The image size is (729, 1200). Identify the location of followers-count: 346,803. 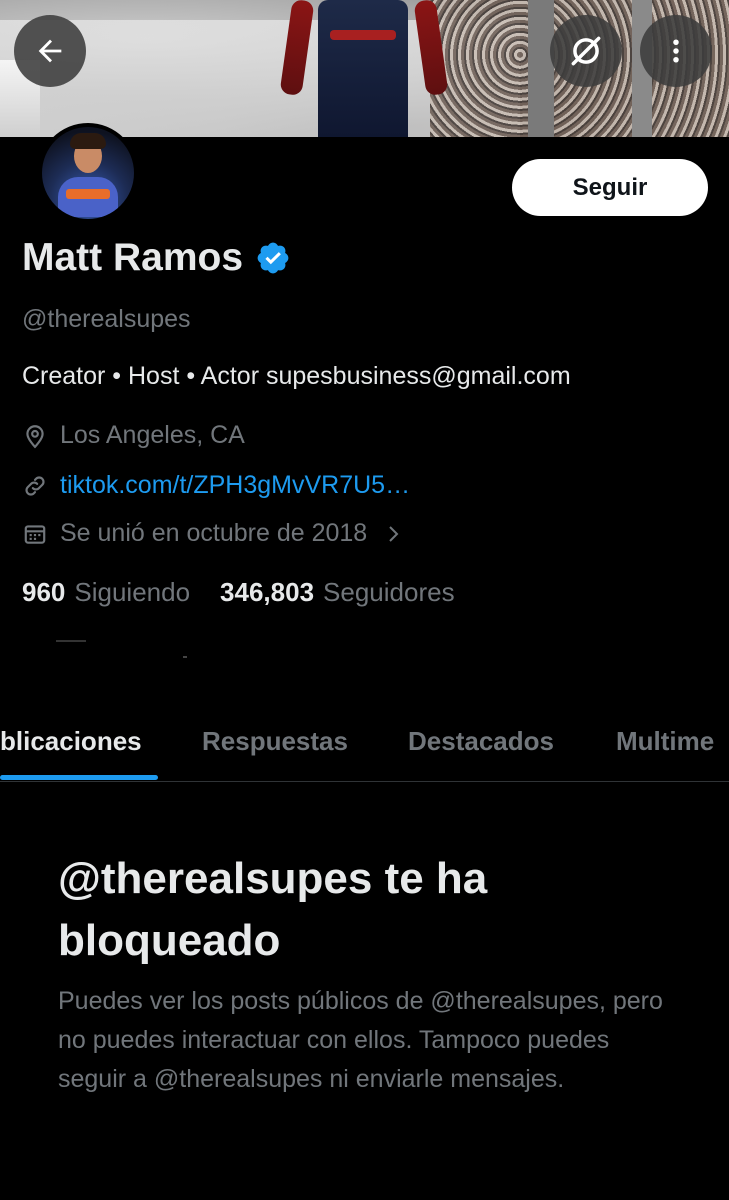
(267, 592).